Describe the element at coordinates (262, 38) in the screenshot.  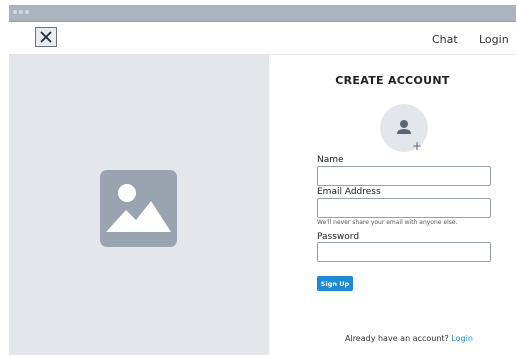
I see `top-navigation: Chat Login` at that location.